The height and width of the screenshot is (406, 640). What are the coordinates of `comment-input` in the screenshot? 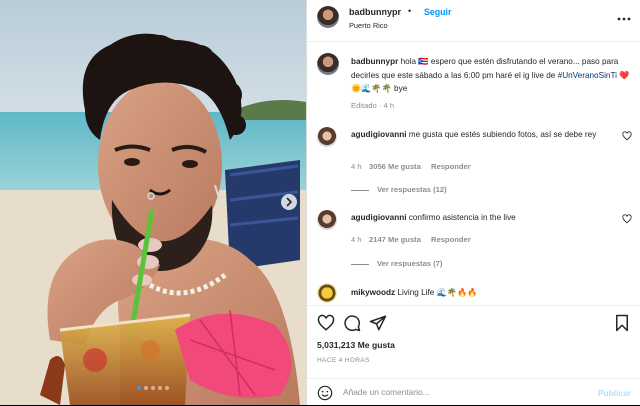 It's located at (463, 392).